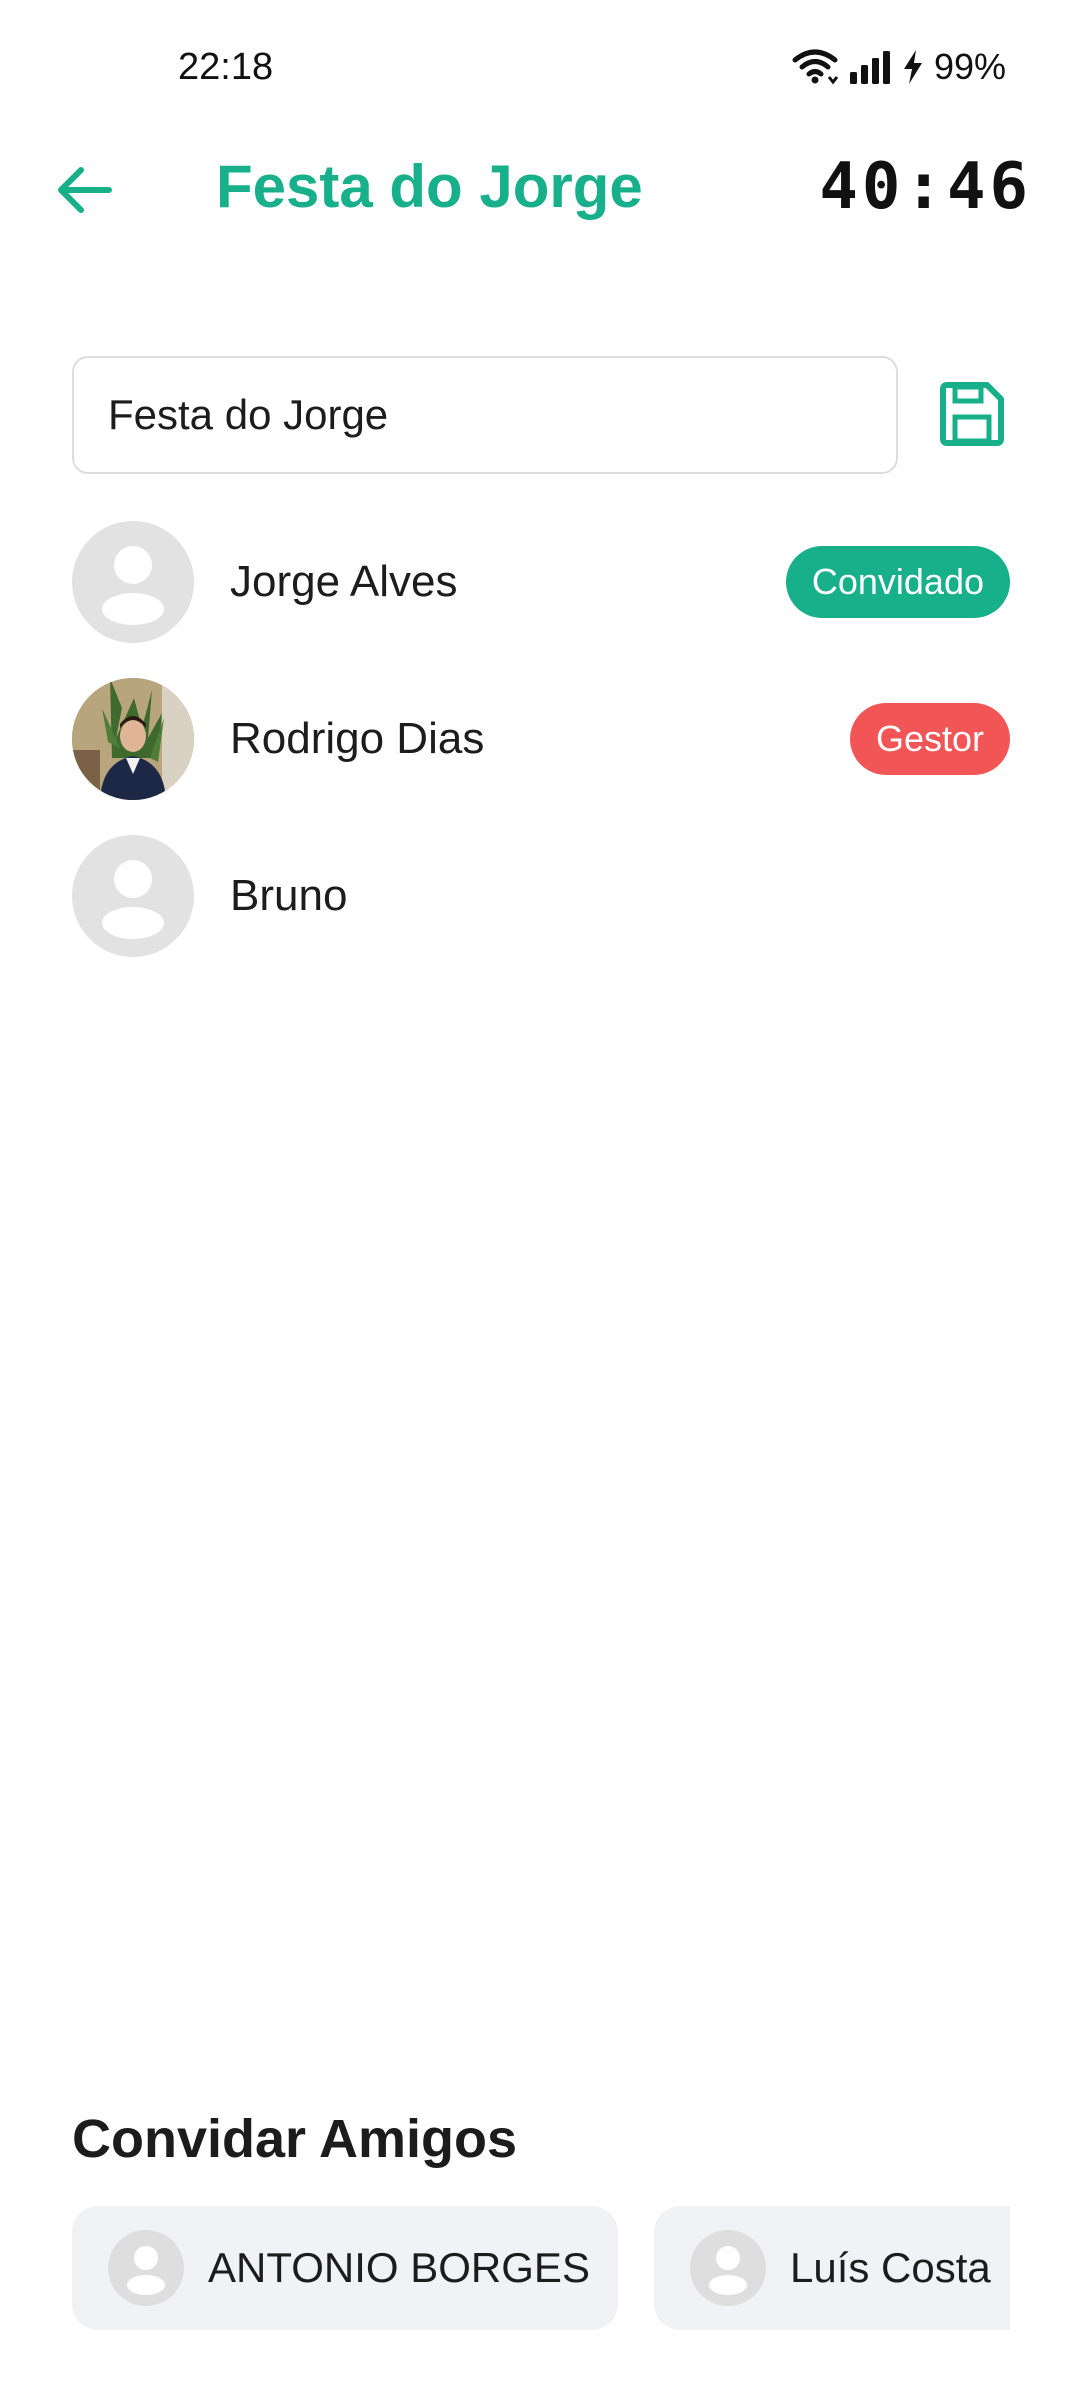  Describe the element at coordinates (344, 581) in the screenshot. I see `participant-name: Jorge Alves` at that location.